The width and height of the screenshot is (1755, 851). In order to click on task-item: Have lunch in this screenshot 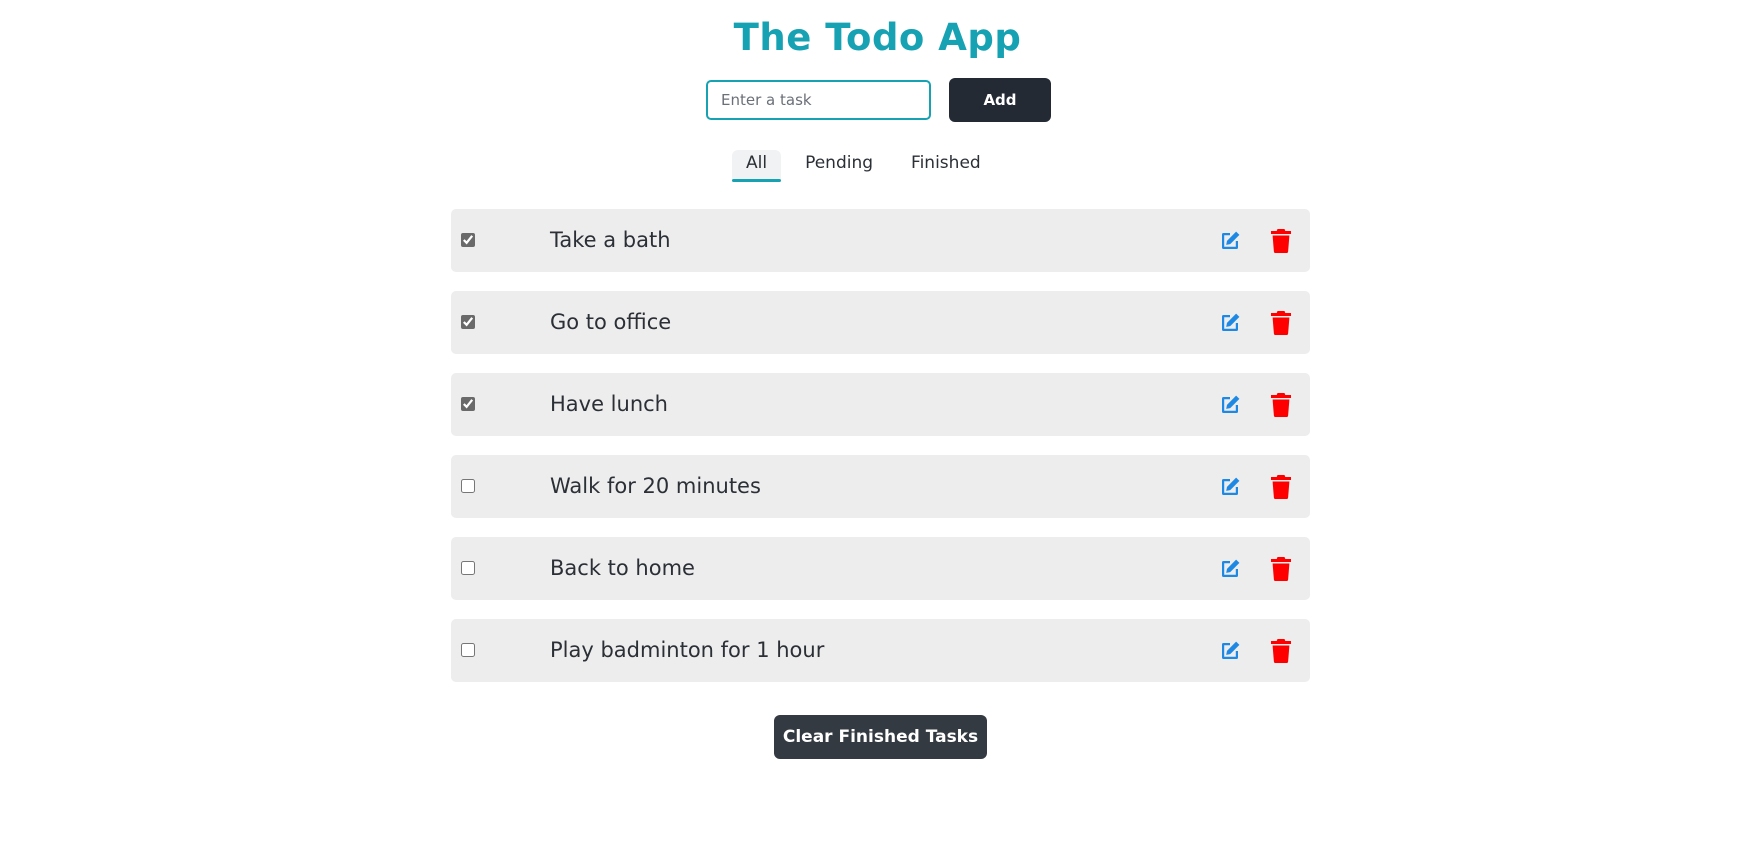, I will do `click(880, 404)`.